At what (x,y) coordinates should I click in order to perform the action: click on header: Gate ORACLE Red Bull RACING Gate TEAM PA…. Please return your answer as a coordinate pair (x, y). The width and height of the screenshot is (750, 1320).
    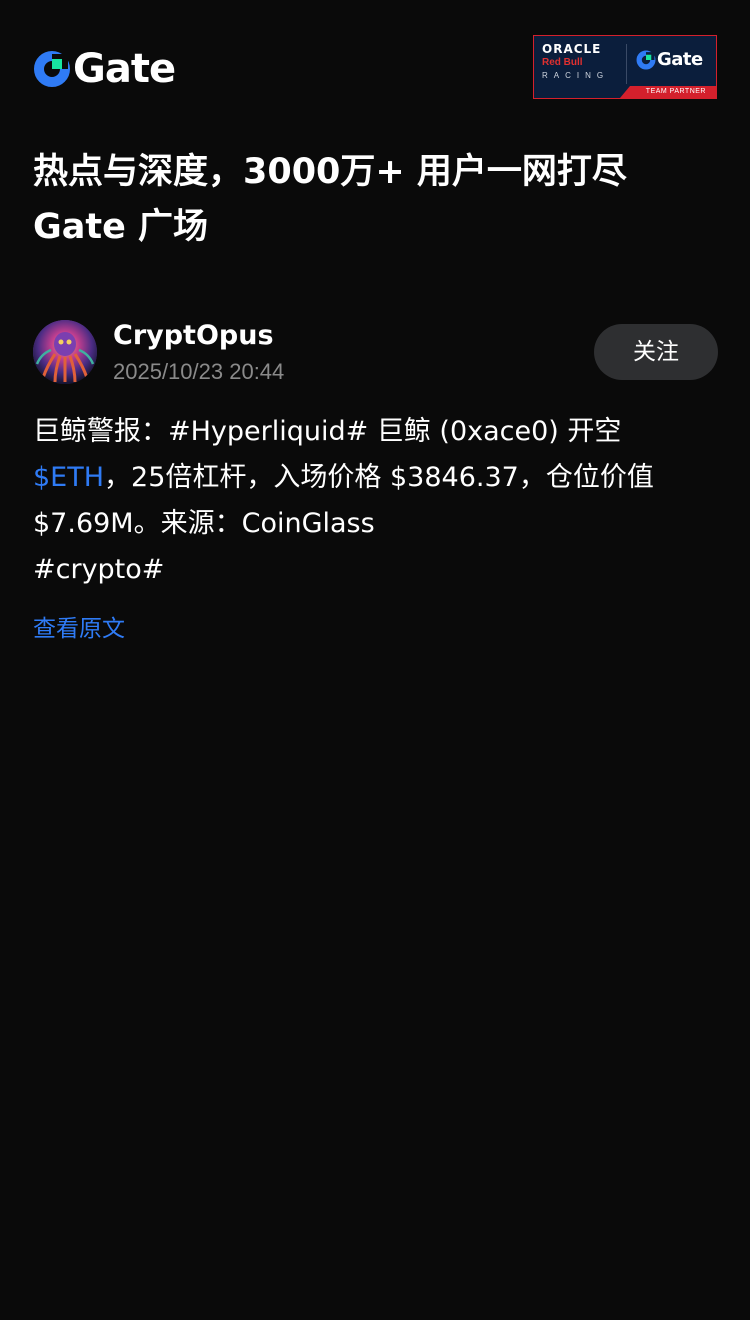
    Looking at the image, I should click on (375, 68).